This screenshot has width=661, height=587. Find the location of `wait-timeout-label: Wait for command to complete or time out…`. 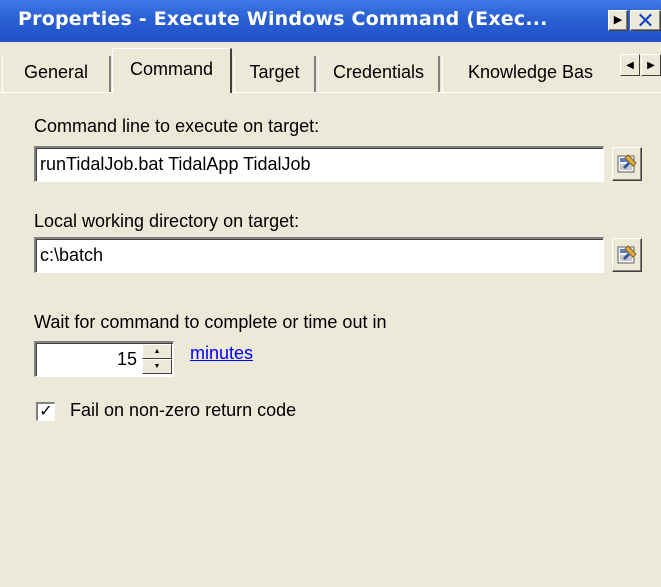

wait-timeout-label: Wait for command to complete or time out… is located at coordinates (210, 322).